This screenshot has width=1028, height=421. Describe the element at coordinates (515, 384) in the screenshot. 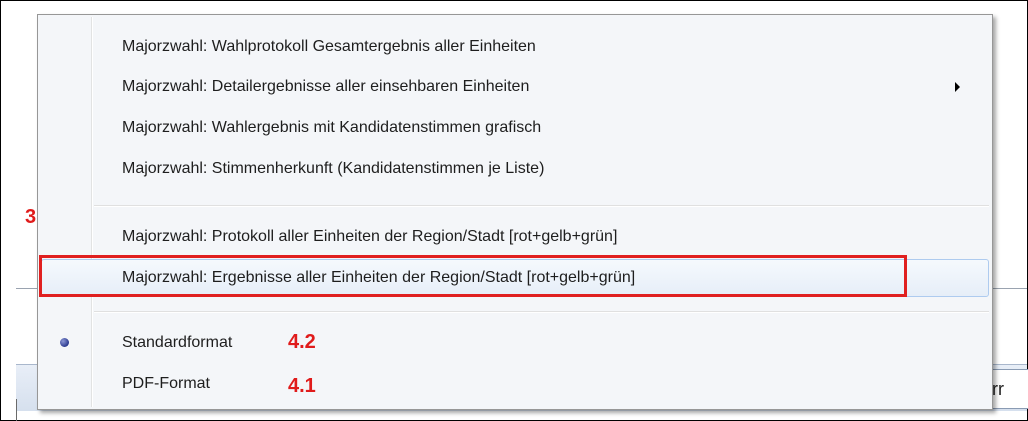

I see `menu-item-pdf-format: PDF-Format` at that location.